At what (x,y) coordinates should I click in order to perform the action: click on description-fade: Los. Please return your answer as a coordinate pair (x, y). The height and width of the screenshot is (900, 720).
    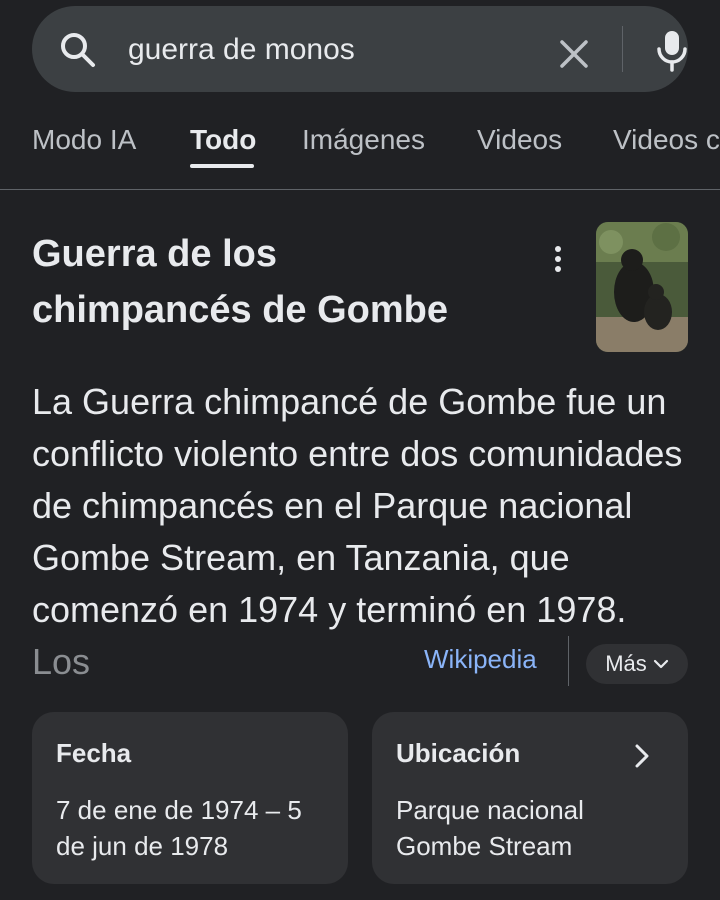
    Looking at the image, I should click on (61, 661).